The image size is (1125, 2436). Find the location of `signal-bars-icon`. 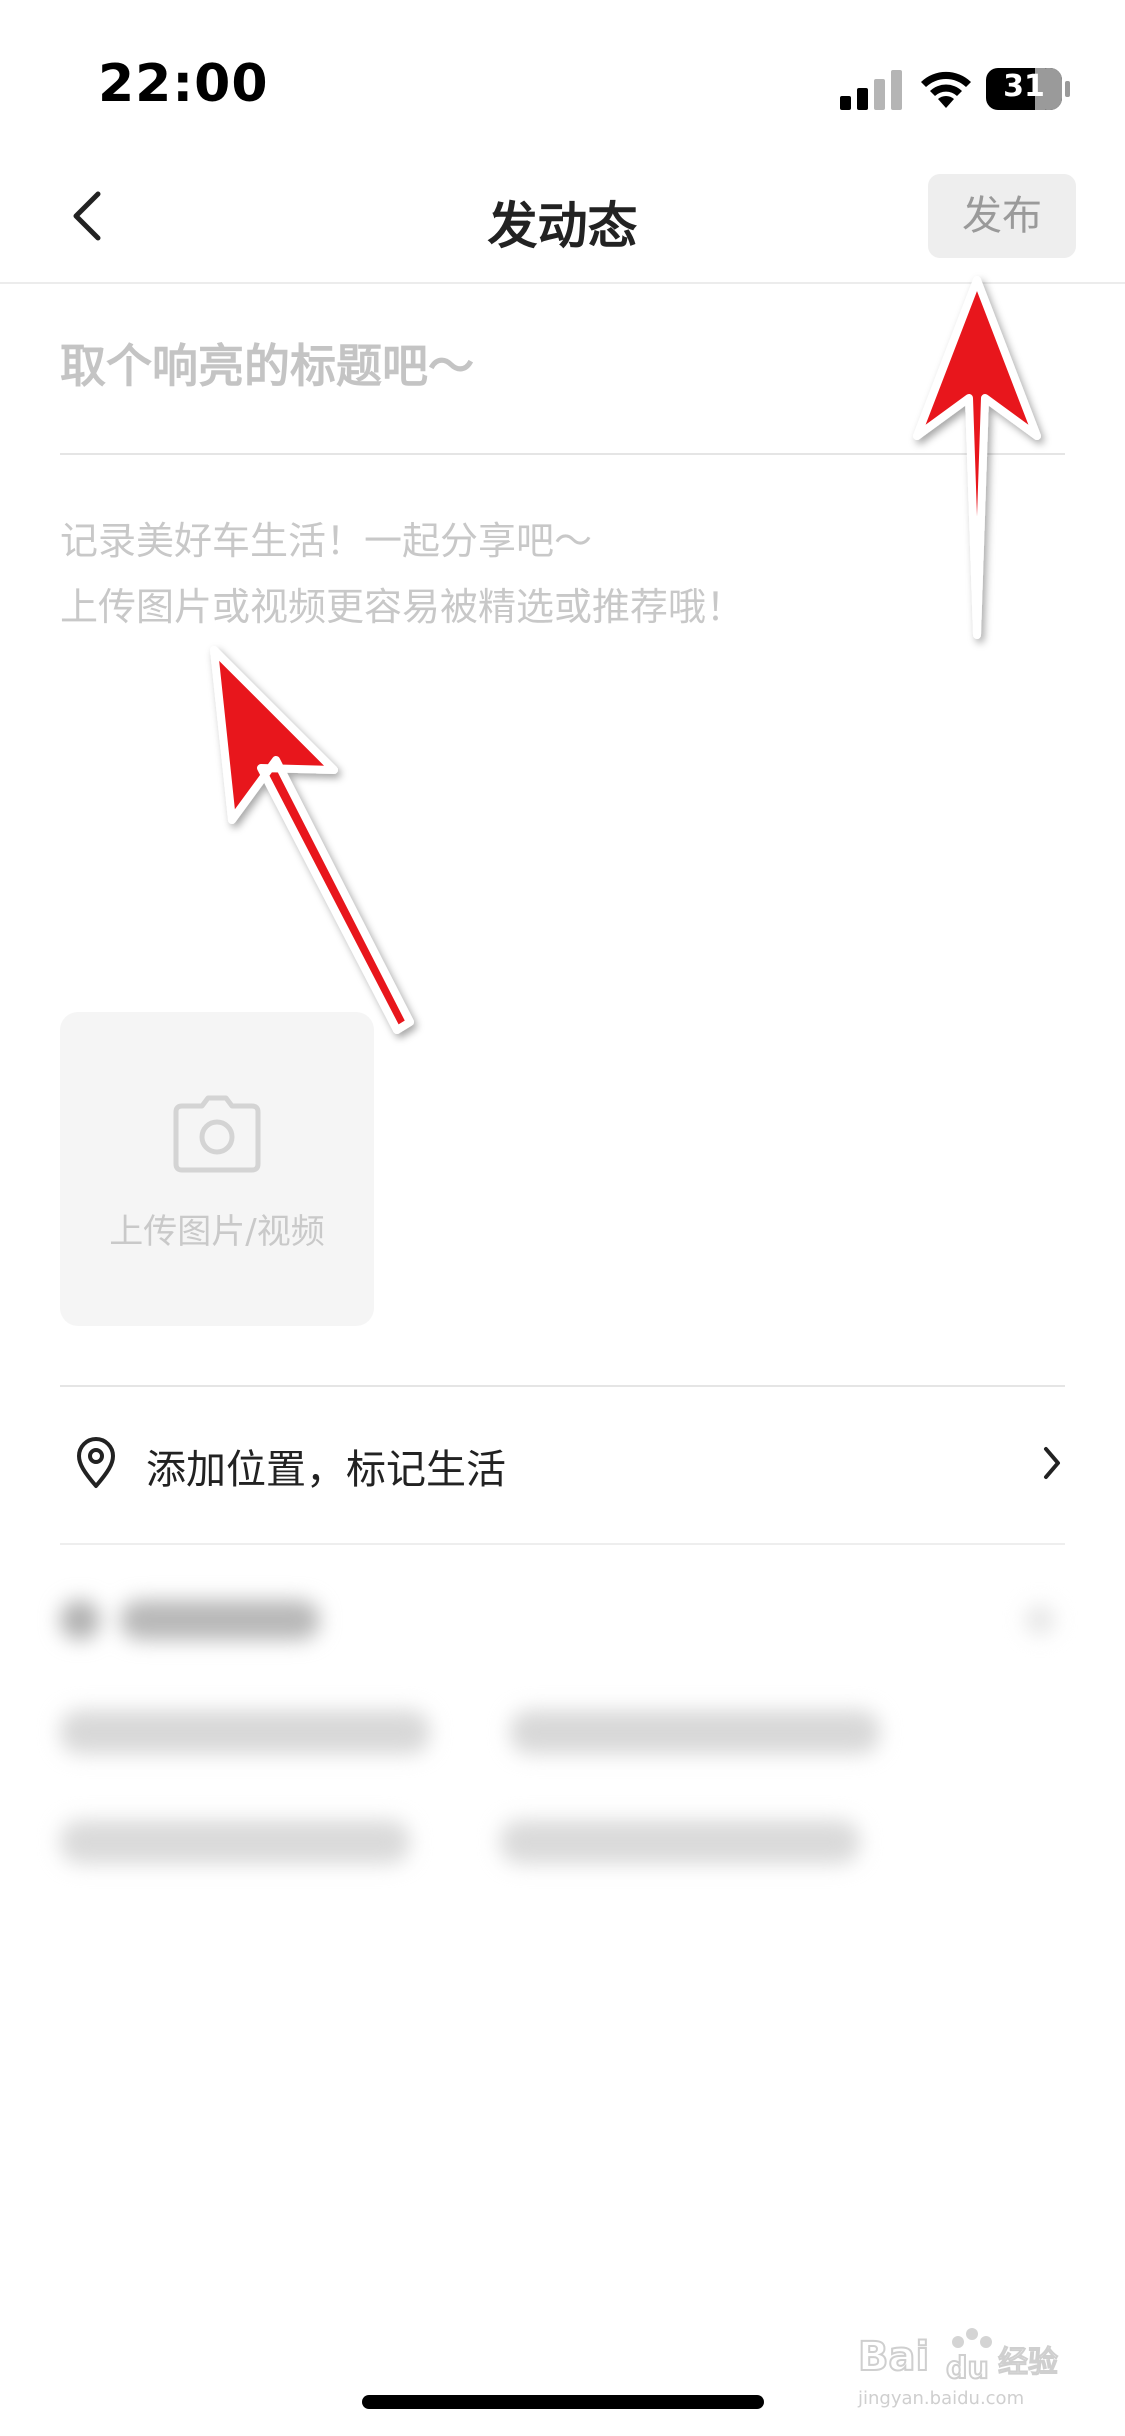

signal-bars-icon is located at coordinates (871, 90).